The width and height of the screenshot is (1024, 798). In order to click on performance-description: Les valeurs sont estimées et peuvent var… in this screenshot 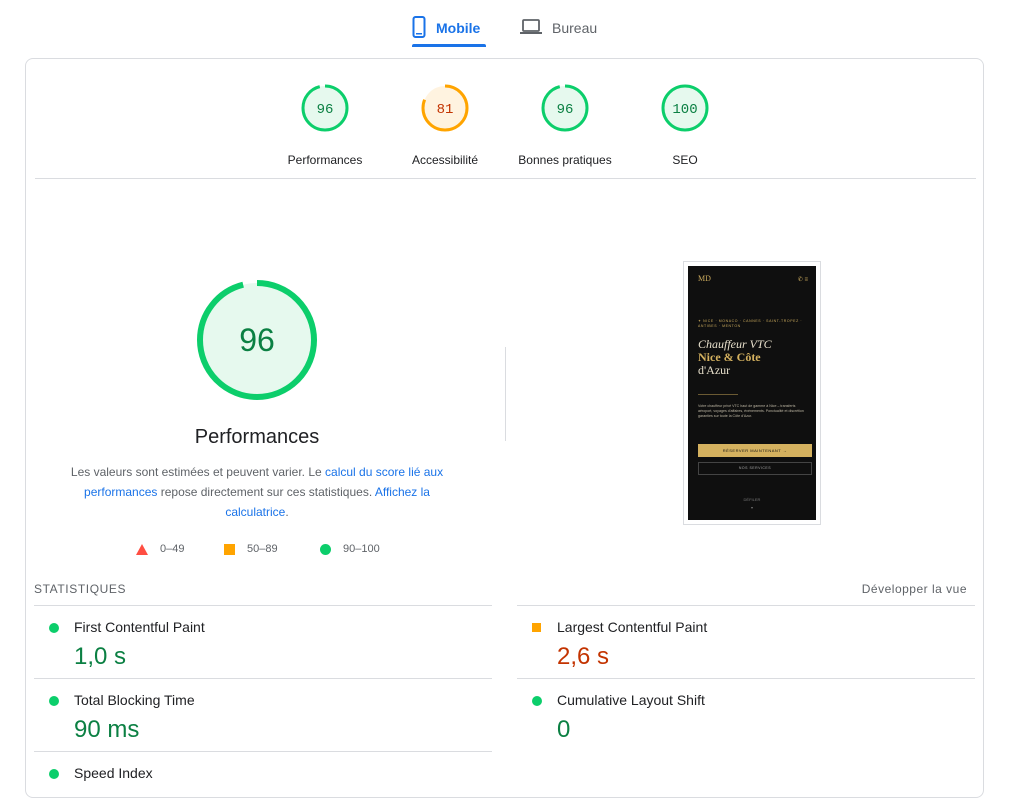, I will do `click(257, 492)`.